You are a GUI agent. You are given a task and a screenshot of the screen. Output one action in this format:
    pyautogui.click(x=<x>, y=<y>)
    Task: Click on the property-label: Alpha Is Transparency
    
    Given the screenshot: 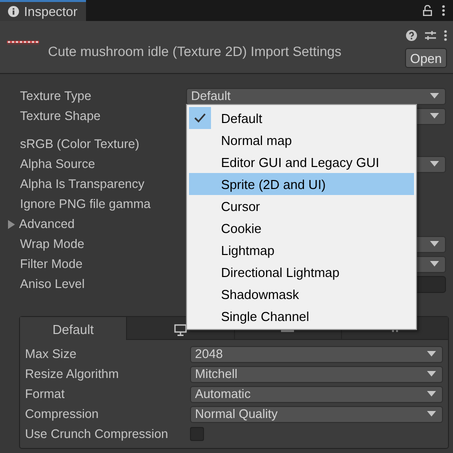 What is the action you would take?
    pyautogui.click(x=83, y=184)
    